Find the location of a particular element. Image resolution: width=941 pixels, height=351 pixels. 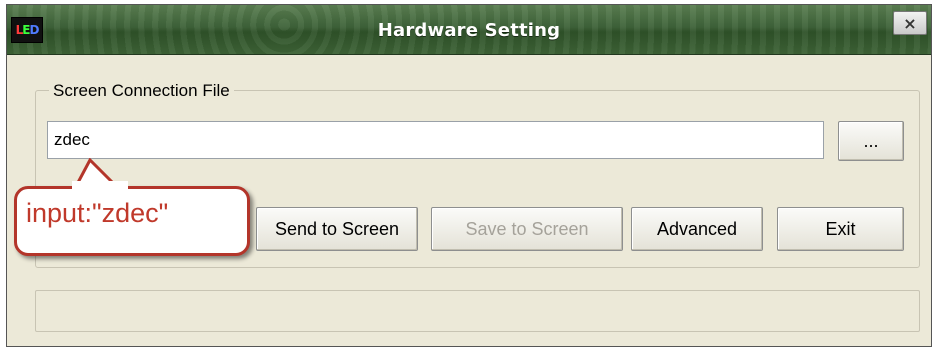

title-bar: L E D Hardware Setting × is located at coordinates (469, 30).